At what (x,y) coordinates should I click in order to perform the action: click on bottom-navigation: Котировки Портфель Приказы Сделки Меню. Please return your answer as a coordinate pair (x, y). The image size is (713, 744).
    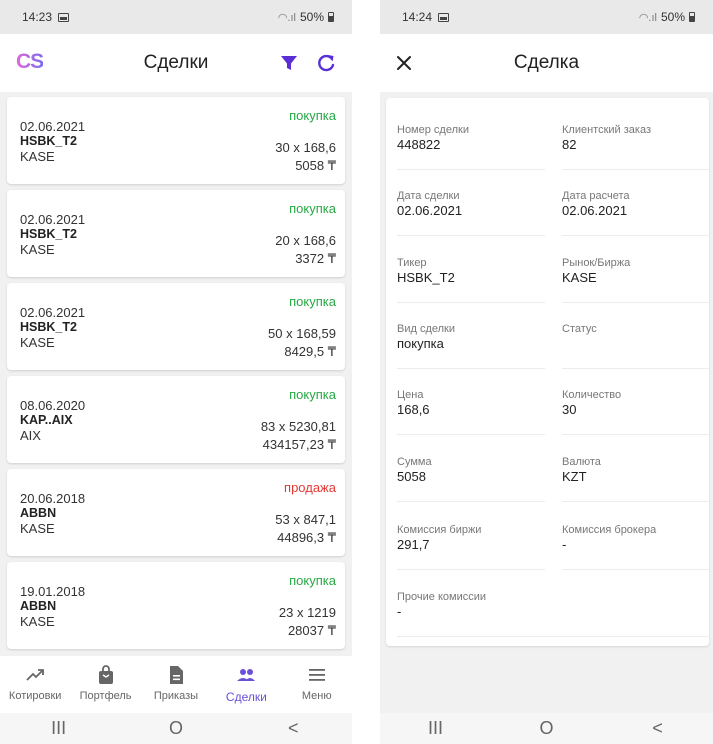
    Looking at the image, I should click on (176, 684).